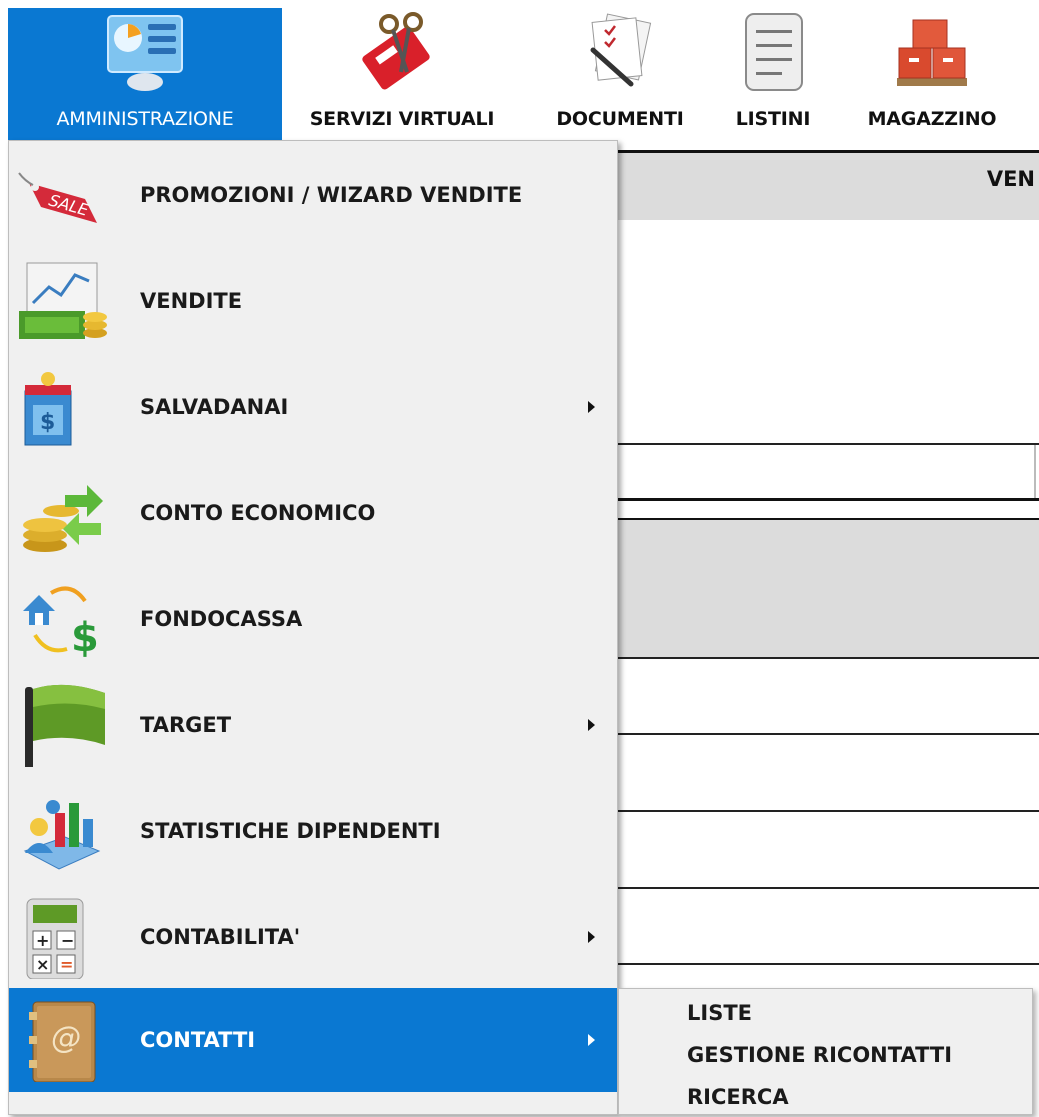 This screenshot has width=1039, height=1117. What do you see at coordinates (932, 119) in the screenshot?
I see `toolbar-item-label: MAGAZZINO` at bounding box center [932, 119].